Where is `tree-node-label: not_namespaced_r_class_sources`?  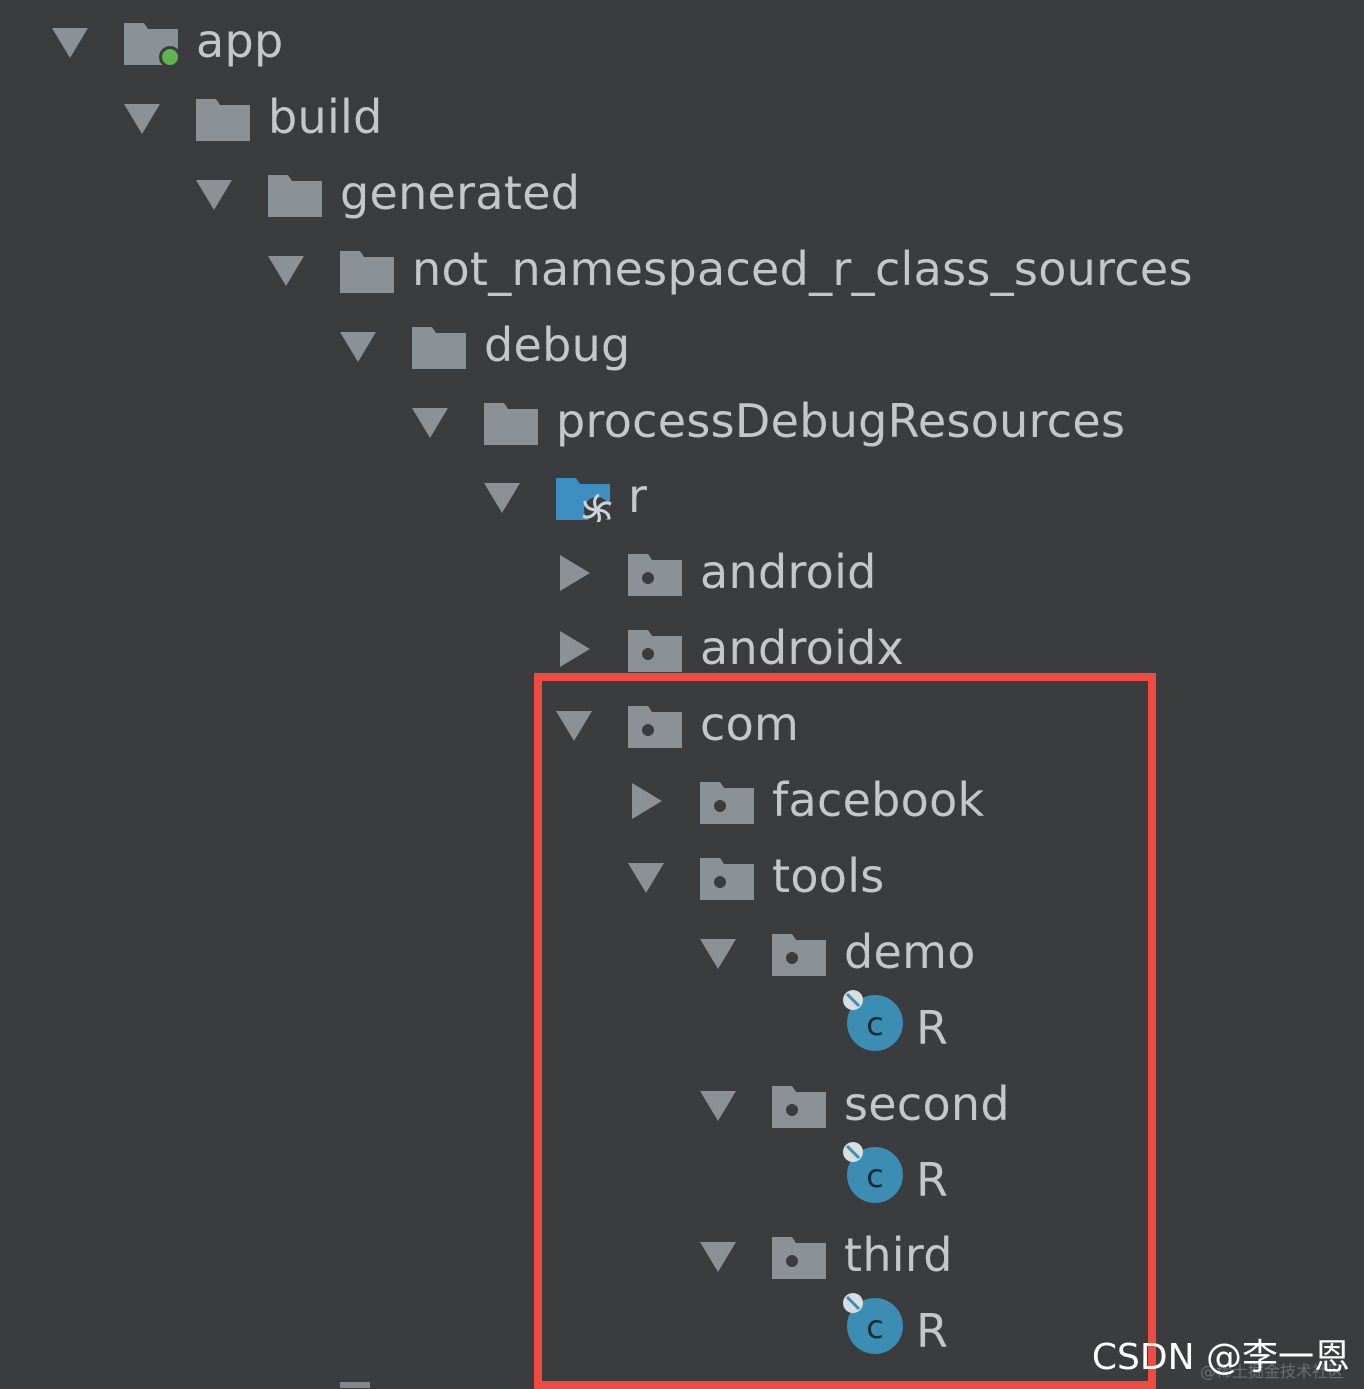
tree-node-label: not_namespaced_r_class_sources is located at coordinates (802, 268).